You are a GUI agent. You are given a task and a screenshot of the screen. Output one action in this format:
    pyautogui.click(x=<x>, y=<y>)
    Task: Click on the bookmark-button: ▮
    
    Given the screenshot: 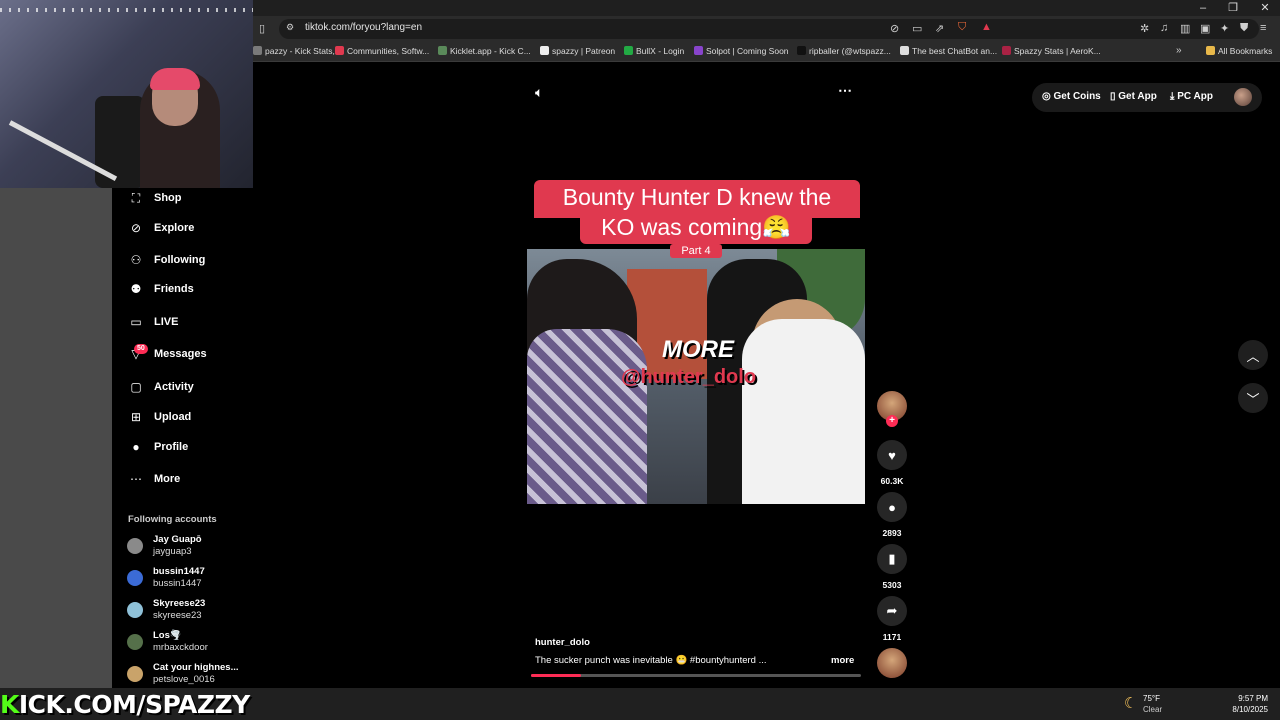 What is the action you would take?
    pyautogui.click(x=892, y=559)
    